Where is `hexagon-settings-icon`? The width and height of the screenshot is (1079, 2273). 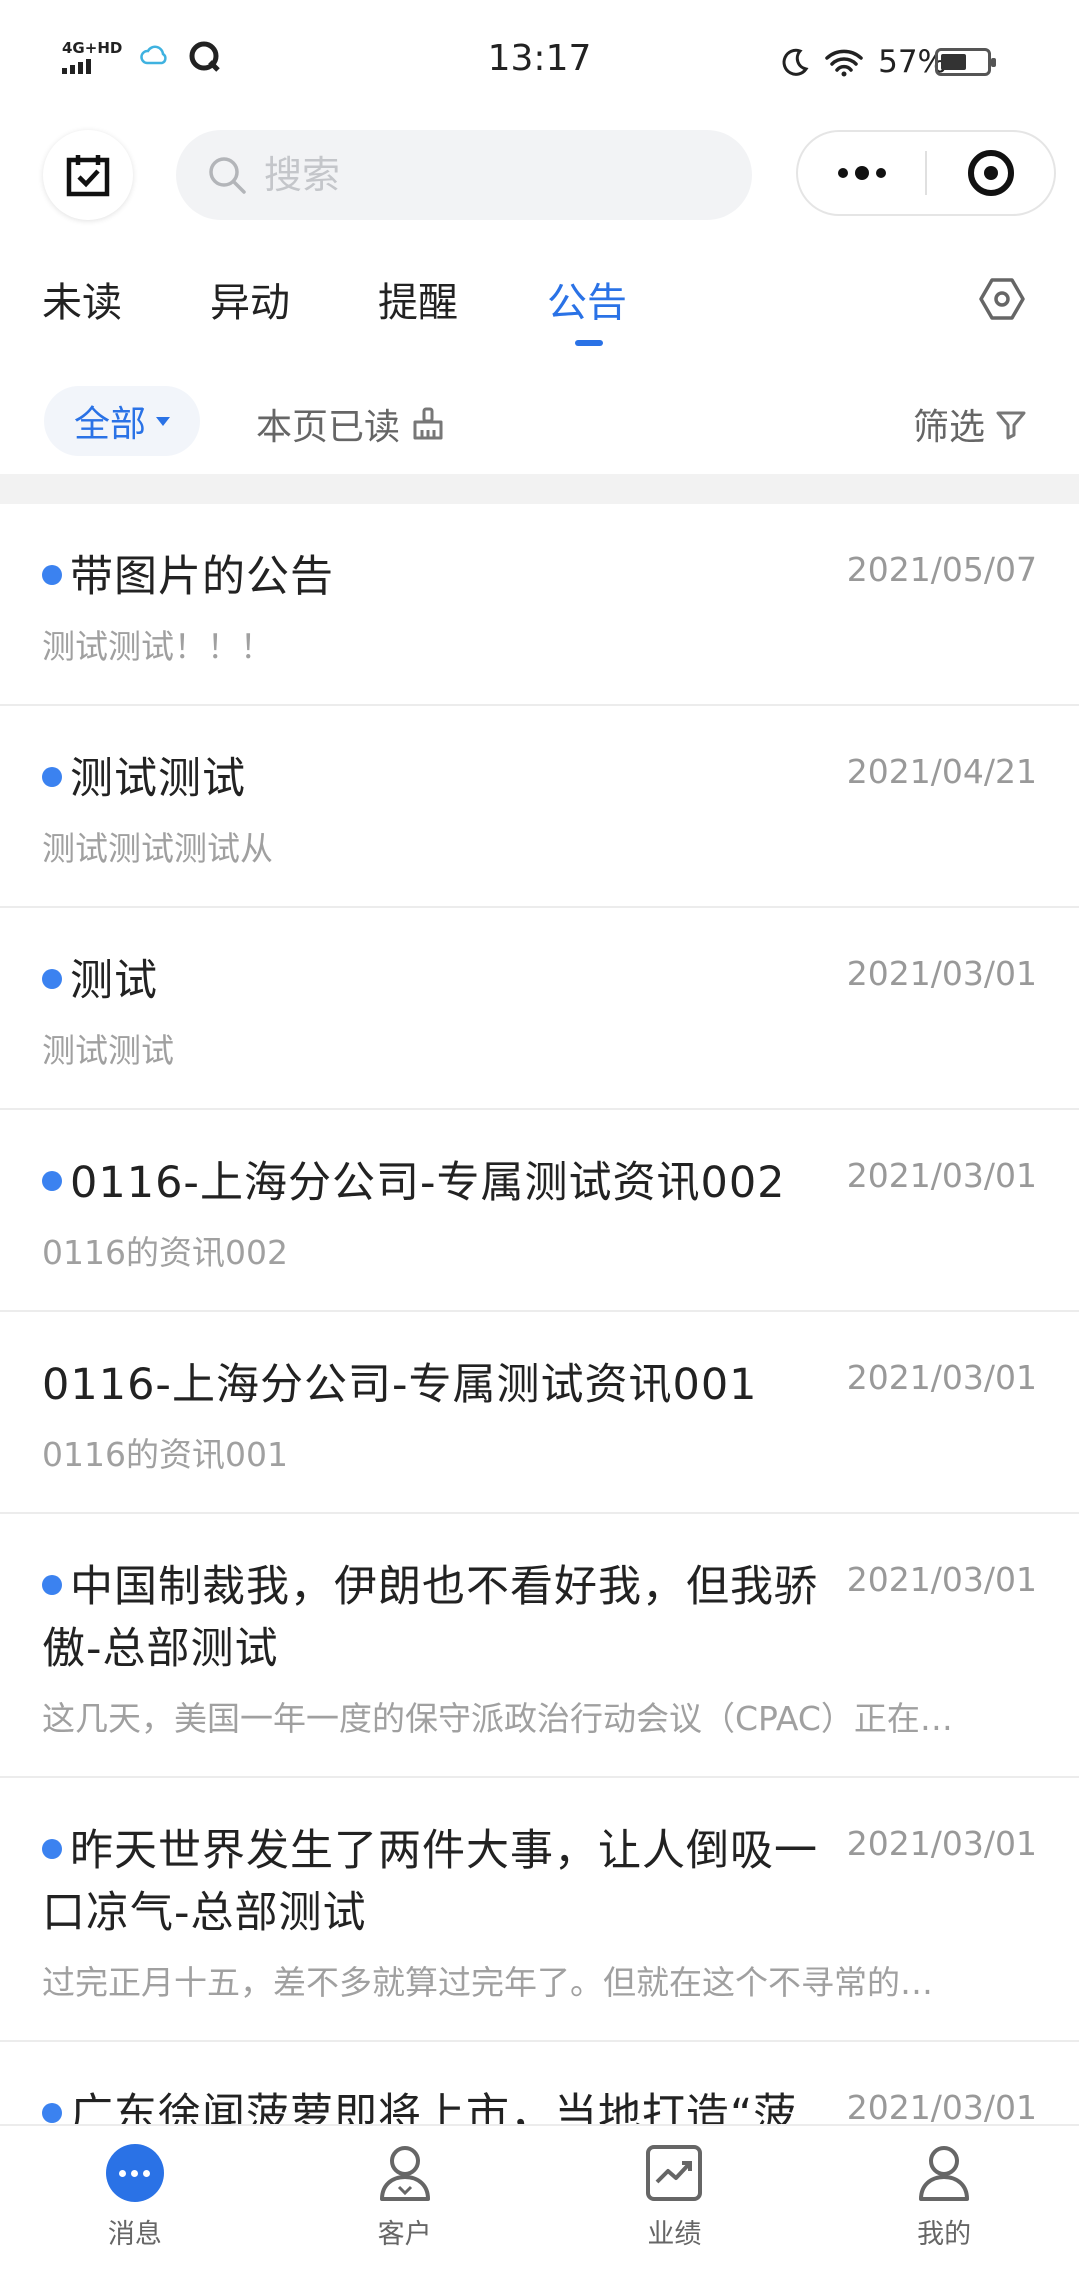
hexagon-settings-icon is located at coordinates (1002, 299).